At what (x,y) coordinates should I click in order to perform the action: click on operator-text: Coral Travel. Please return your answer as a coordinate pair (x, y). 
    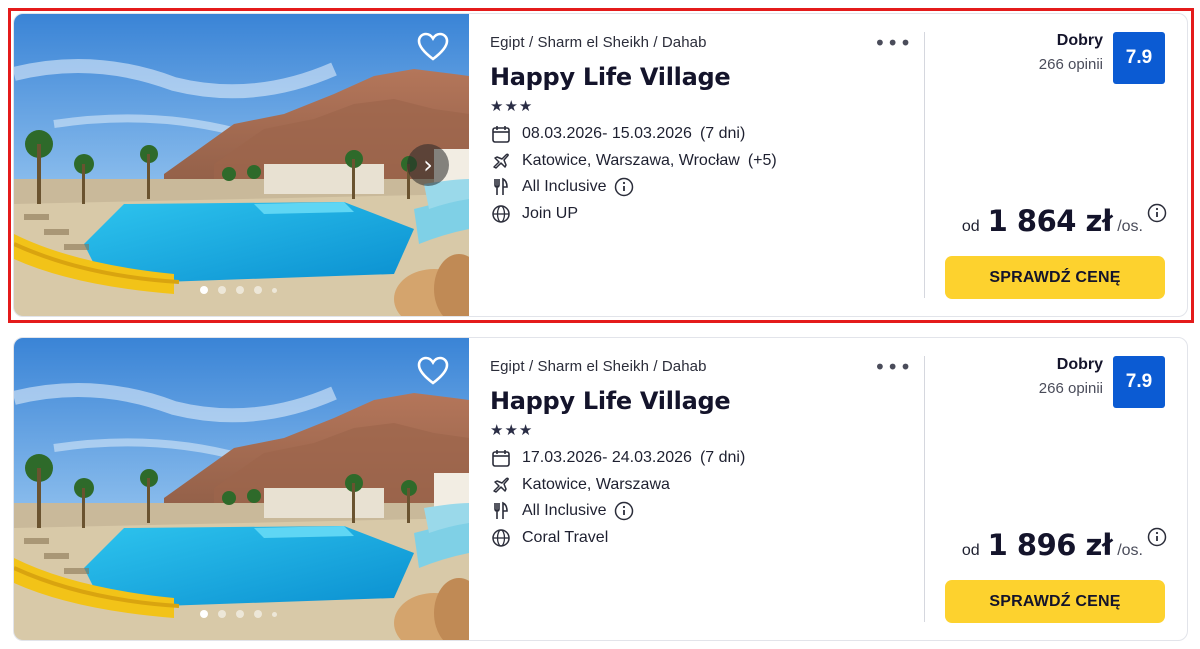
    Looking at the image, I should click on (565, 537).